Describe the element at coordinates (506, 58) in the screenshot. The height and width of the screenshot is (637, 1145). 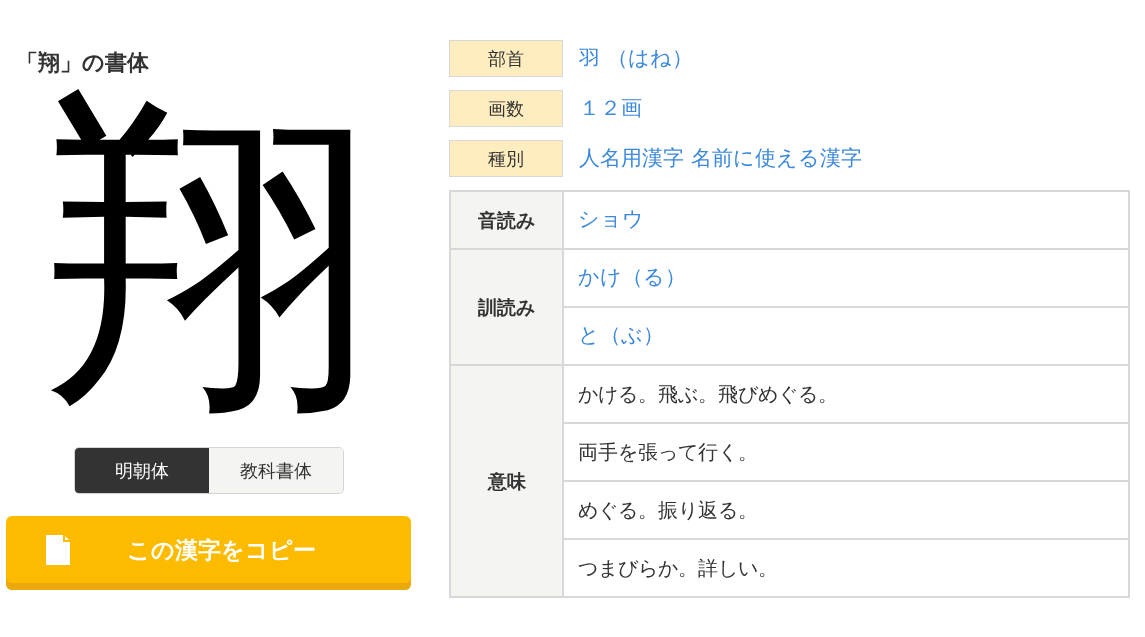
I see `info-label: 部首` at that location.